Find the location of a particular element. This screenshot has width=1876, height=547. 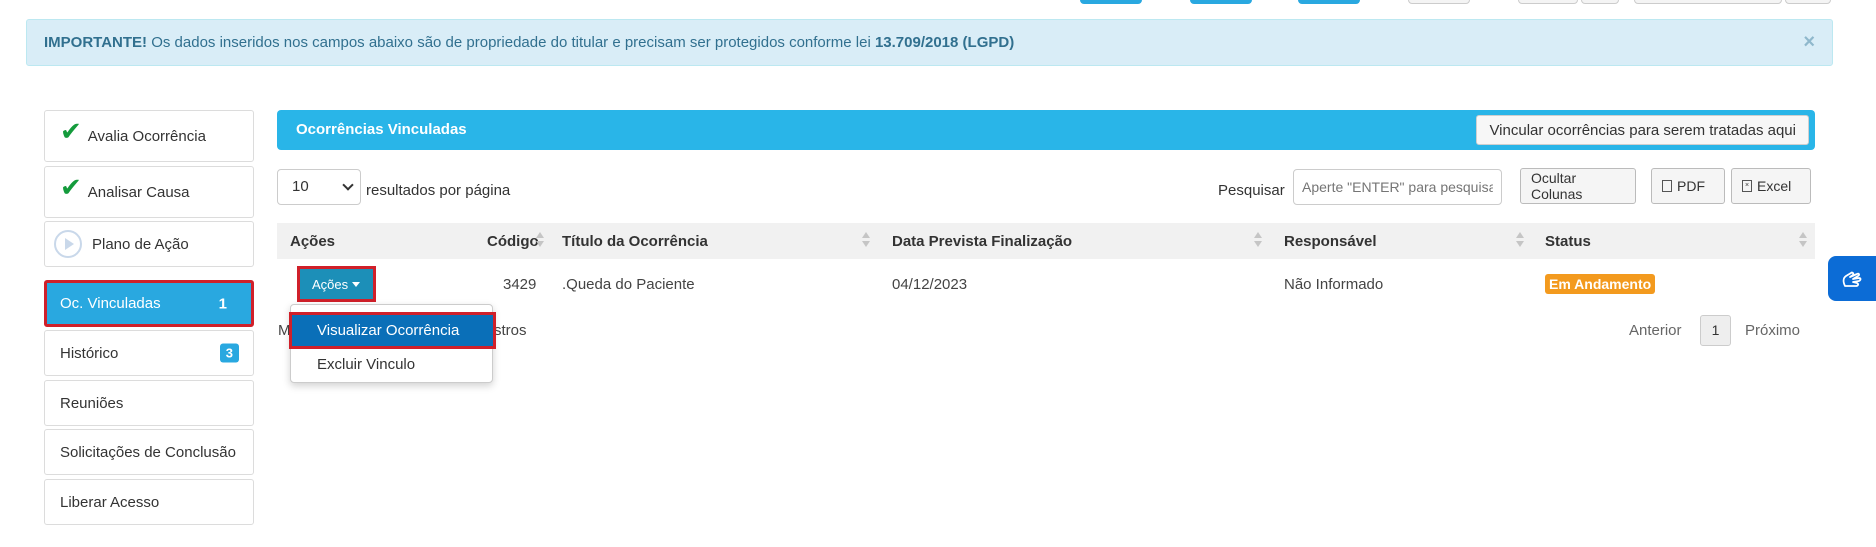

file-excel-icon: × is located at coordinates (1747, 186).